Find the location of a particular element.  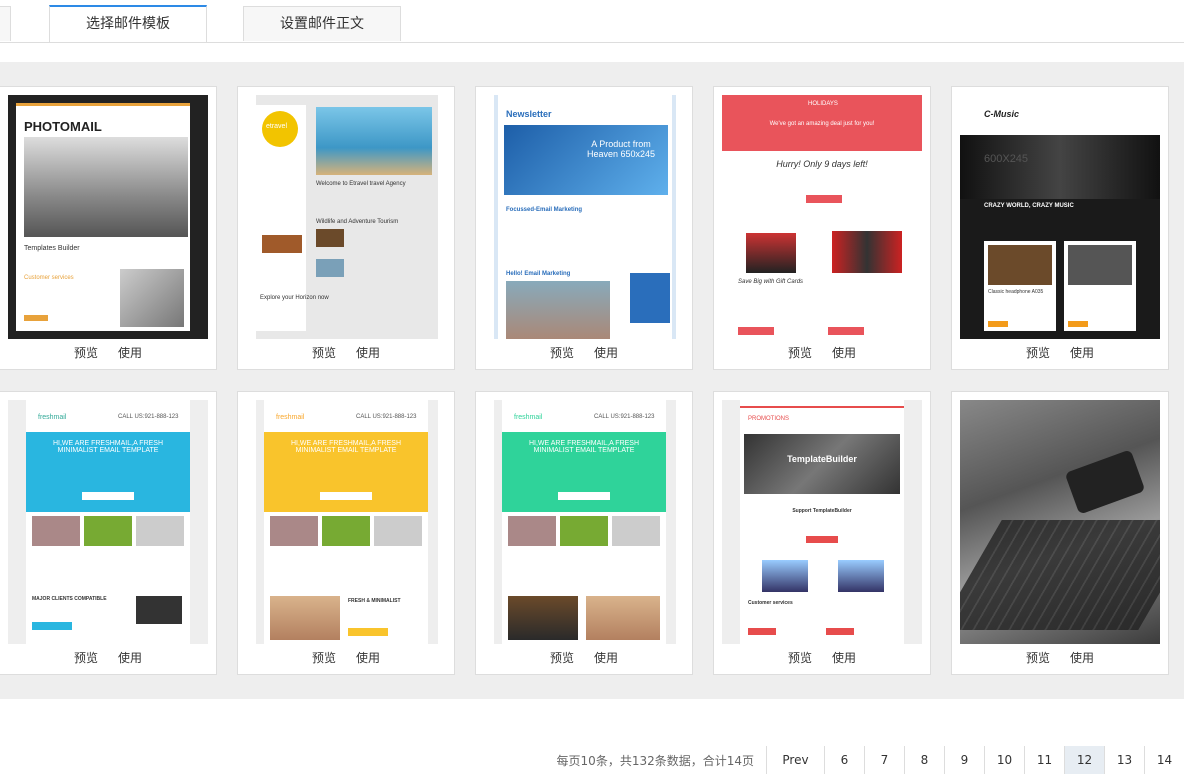

template-headline: Focussed-Email Marketing is located at coordinates (544, 210).